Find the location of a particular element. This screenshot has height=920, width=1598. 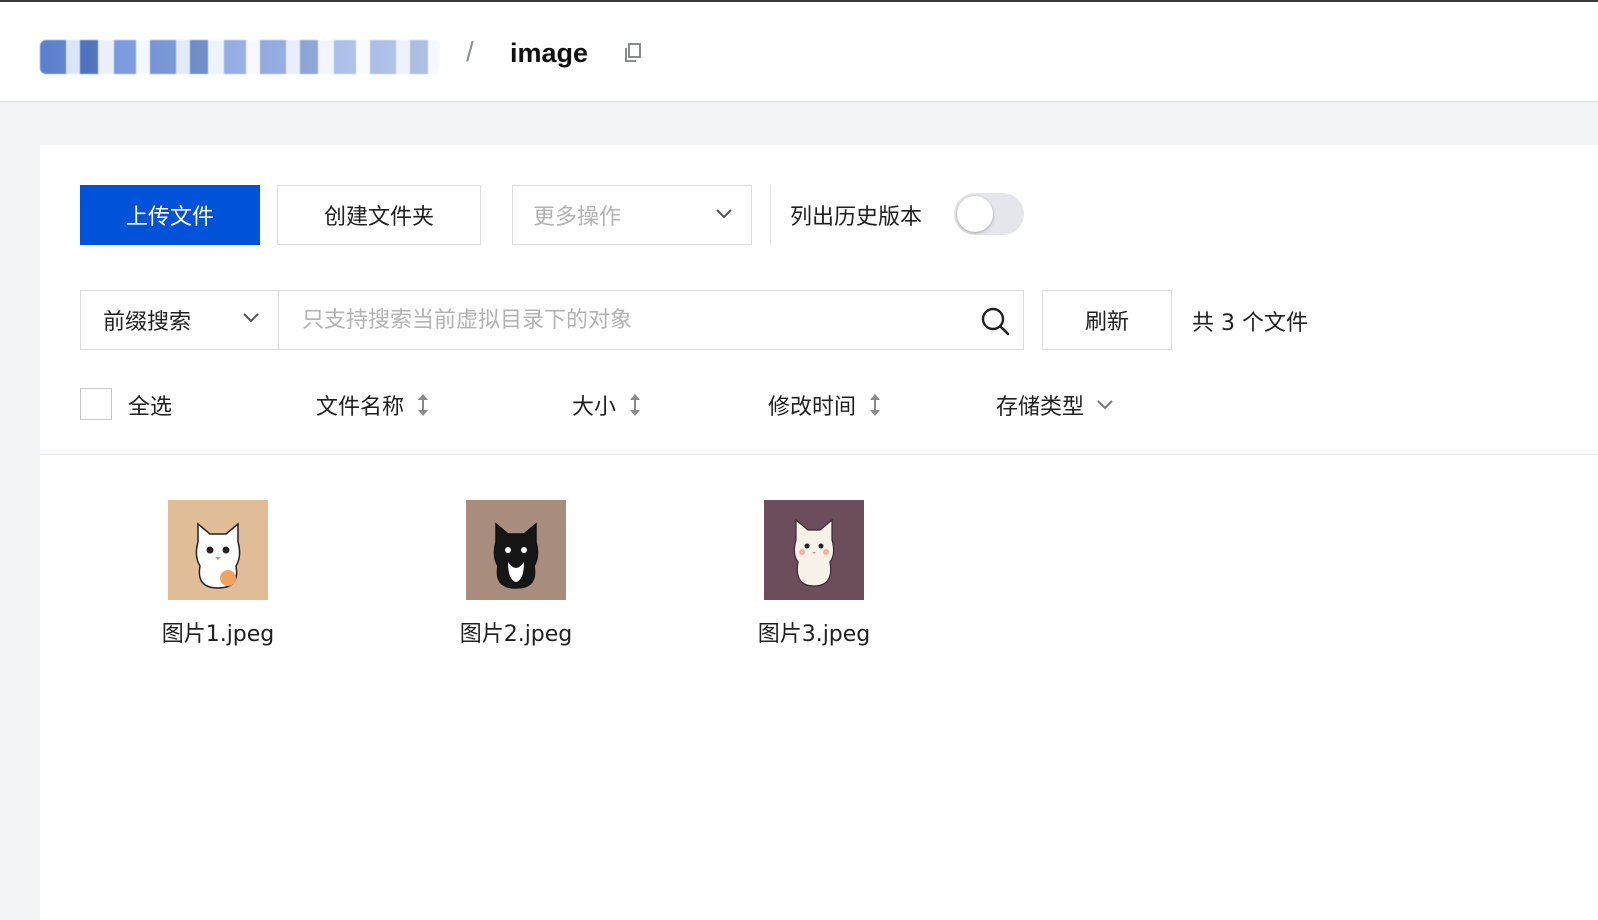

column-size-label: 大小 is located at coordinates (594, 407).